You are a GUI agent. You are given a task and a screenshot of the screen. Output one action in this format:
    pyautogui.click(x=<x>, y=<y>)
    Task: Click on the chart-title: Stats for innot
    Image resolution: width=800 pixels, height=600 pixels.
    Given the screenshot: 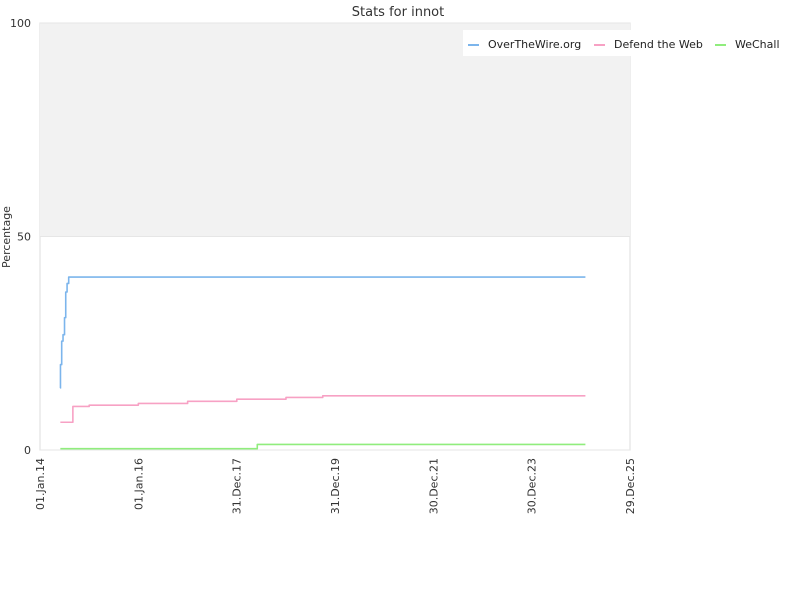 What is the action you would take?
    pyautogui.click(x=398, y=12)
    